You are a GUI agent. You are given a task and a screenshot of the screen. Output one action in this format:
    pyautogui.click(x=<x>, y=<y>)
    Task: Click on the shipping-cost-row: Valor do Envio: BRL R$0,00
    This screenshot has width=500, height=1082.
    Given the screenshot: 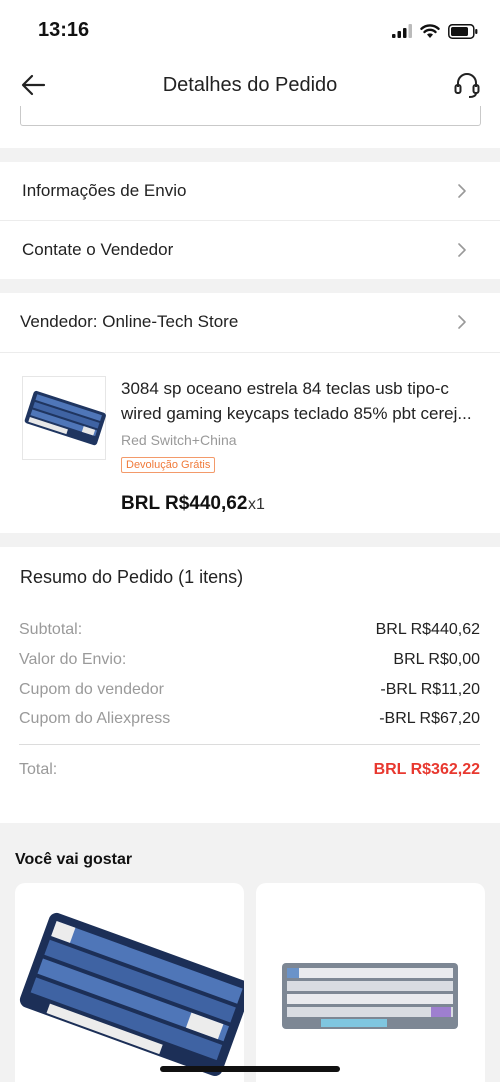 What is the action you would take?
    pyautogui.click(x=249, y=662)
    